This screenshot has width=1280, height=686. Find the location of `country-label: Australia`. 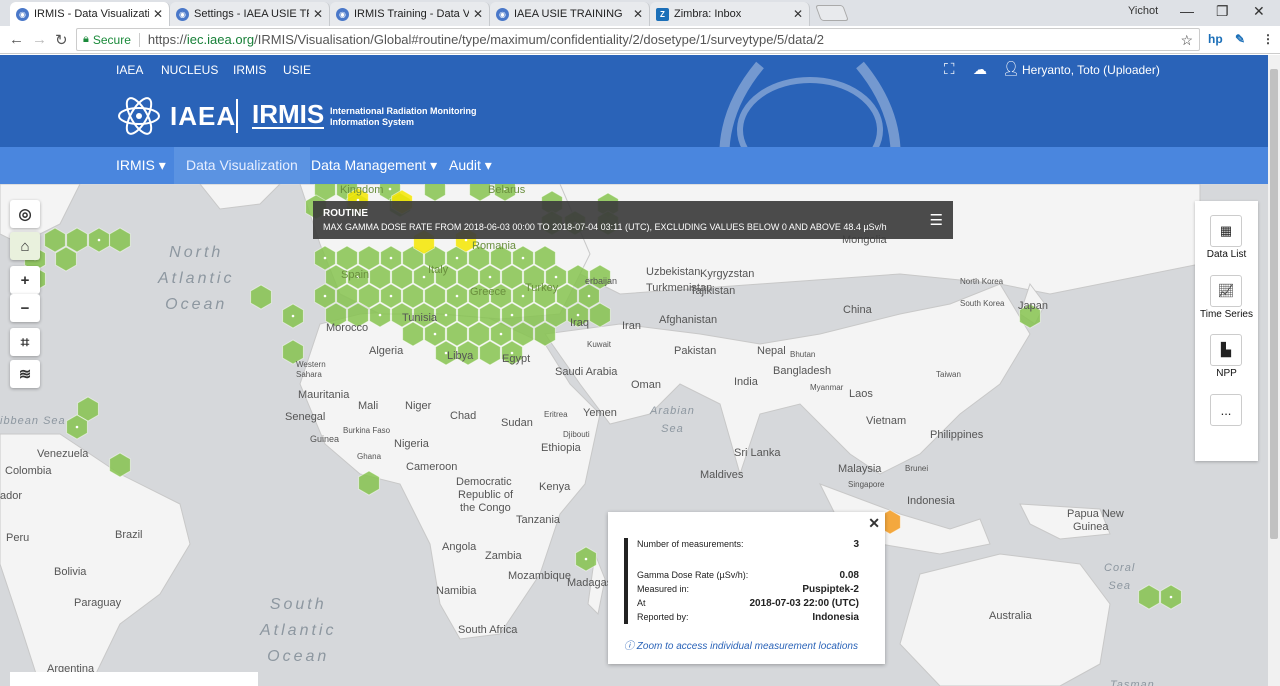

country-label: Australia is located at coordinates (1010, 616).